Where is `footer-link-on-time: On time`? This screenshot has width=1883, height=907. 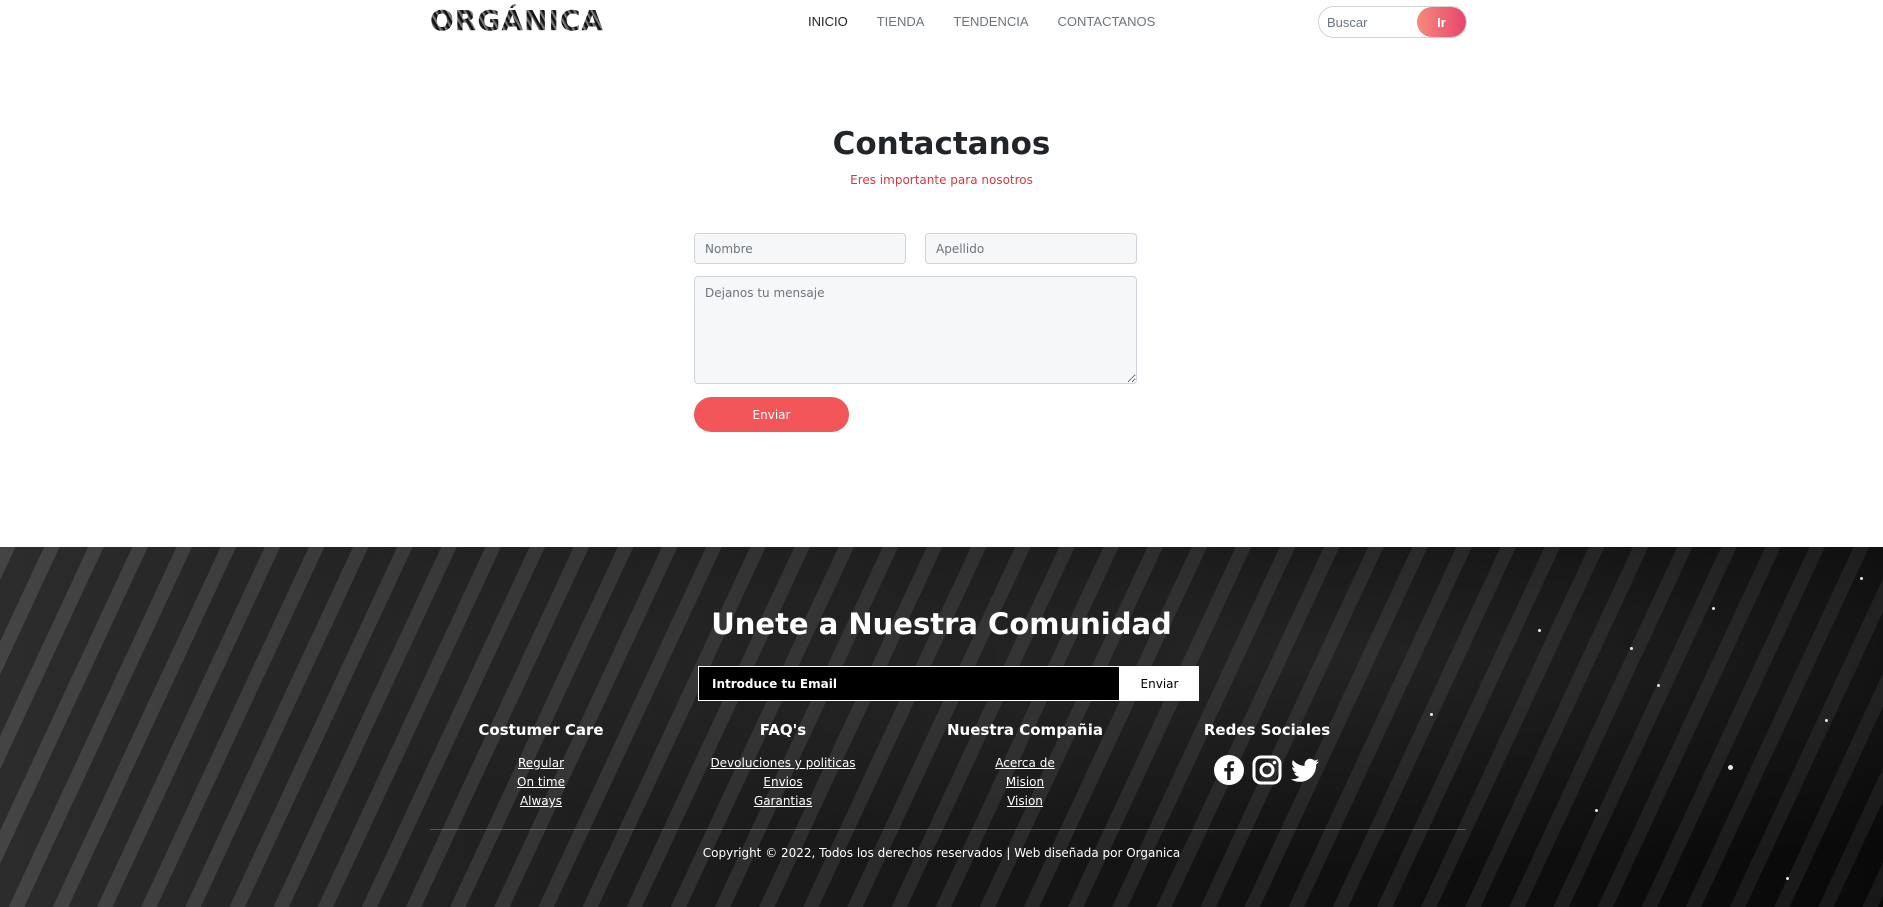
footer-link-on-time: On time is located at coordinates (541, 782).